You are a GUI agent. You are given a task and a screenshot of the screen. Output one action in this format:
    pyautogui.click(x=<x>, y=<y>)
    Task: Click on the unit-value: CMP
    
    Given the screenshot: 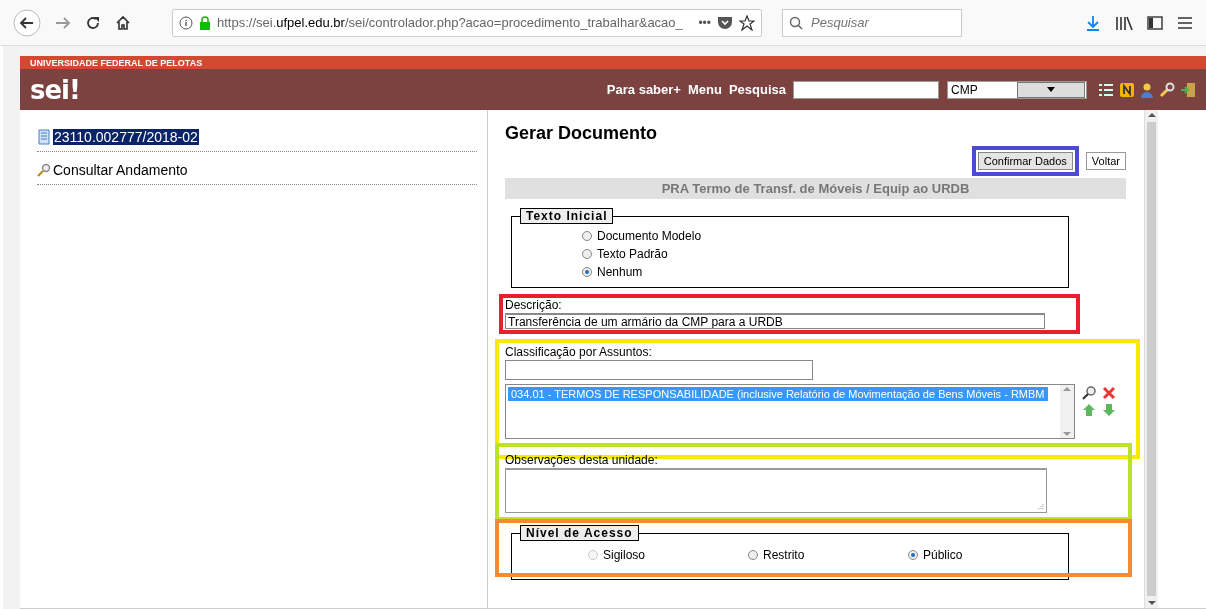 What is the action you would take?
    pyautogui.click(x=965, y=89)
    